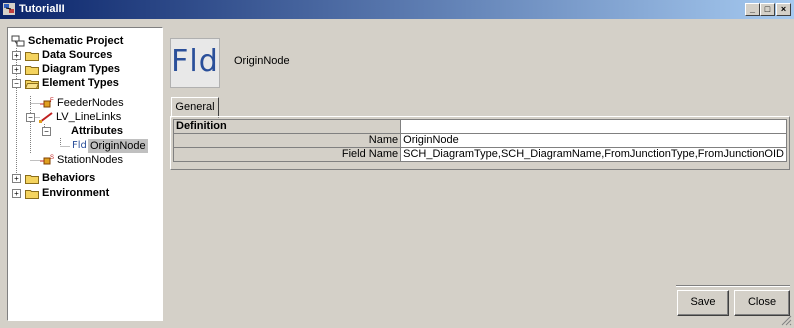 The width and height of the screenshot is (794, 328). What do you see at coordinates (52, 101) in the screenshot?
I see `svg-text: F` at bounding box center [52, 101].